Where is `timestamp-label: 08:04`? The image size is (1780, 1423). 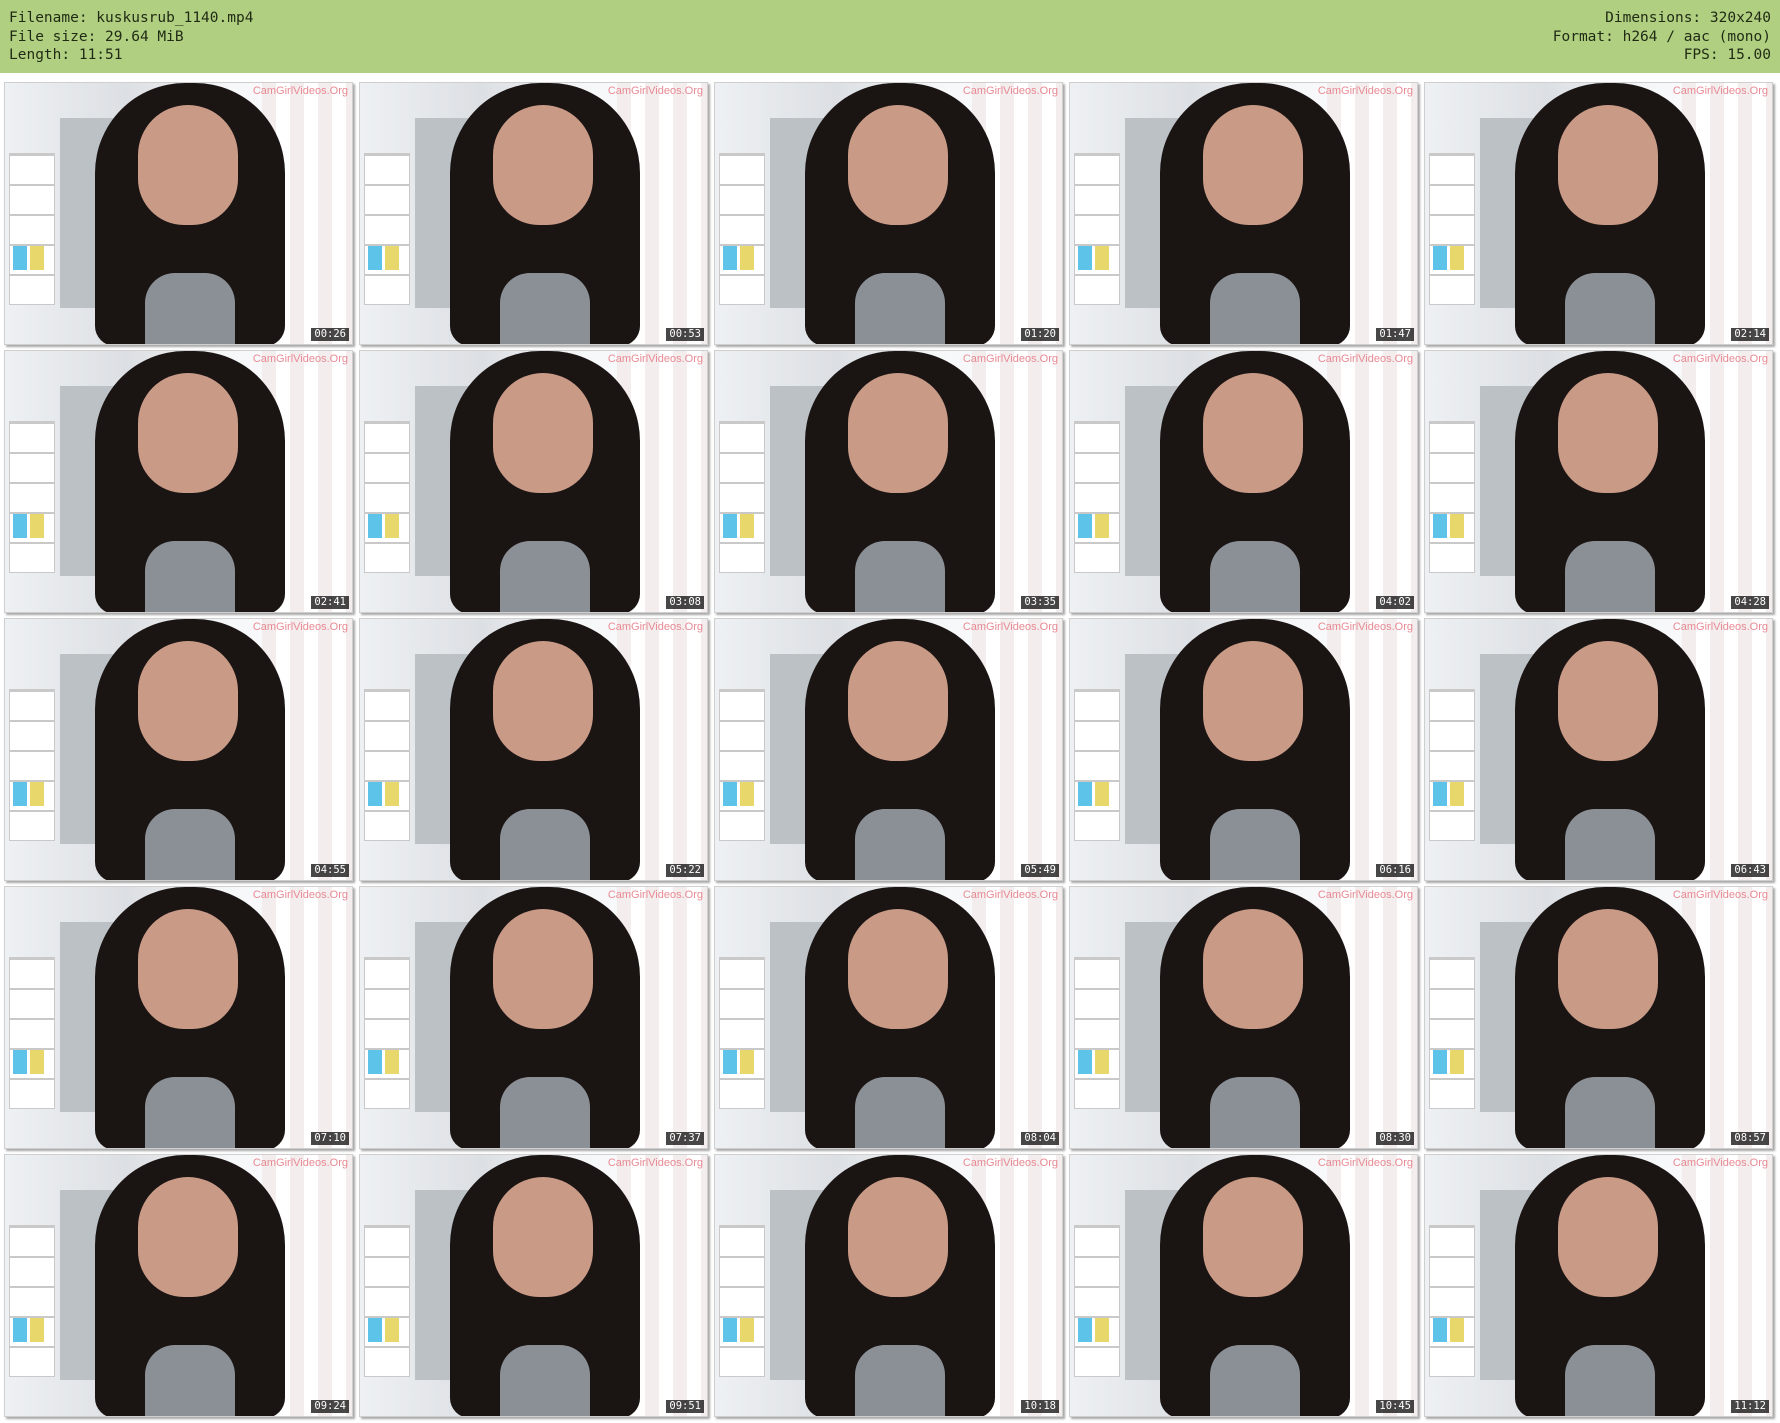 timestamp-label: 08:04 is located at coordinates (1040, 1138).